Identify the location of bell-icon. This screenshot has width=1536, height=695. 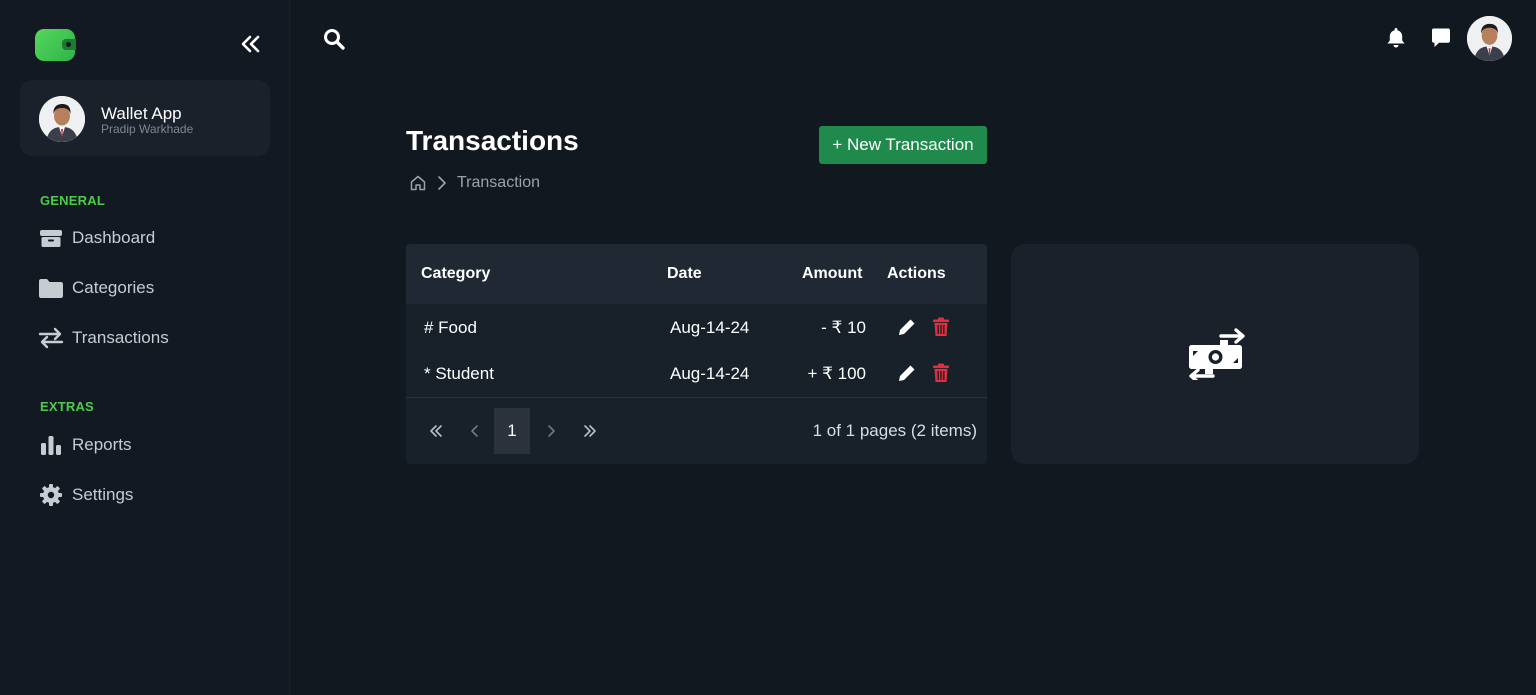
(1396, 38).